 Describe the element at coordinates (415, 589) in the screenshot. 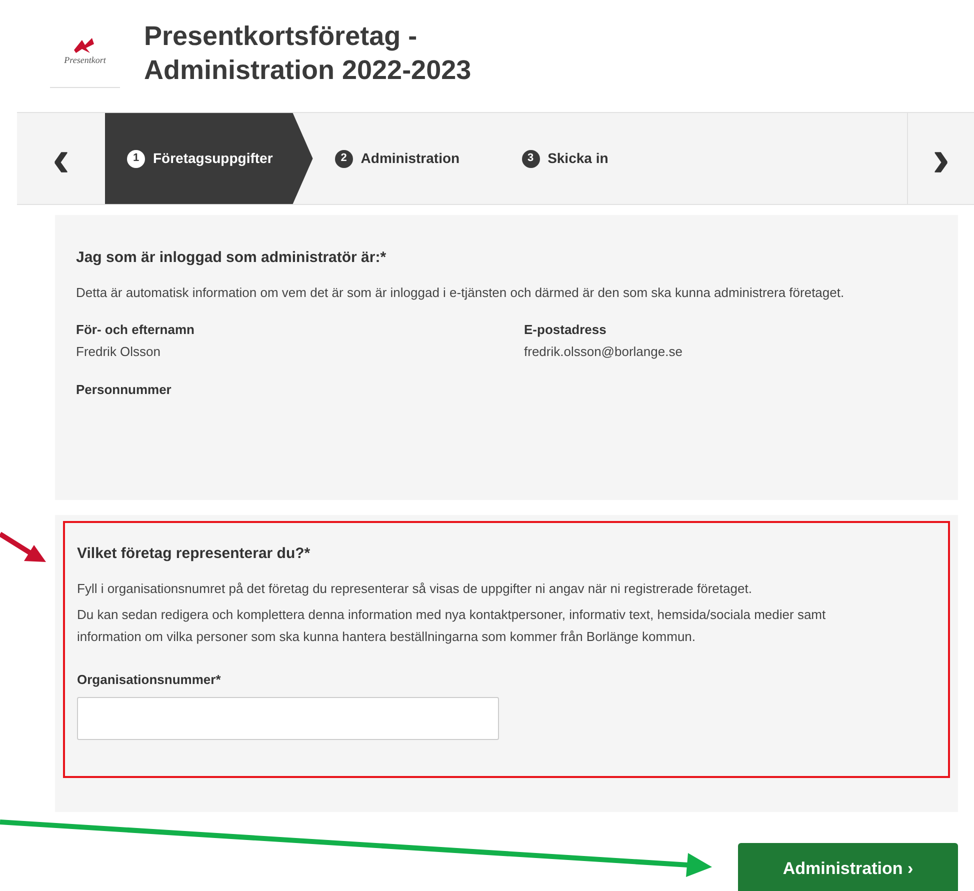

I see `section-description: Fyll i organisationsnumret på det företag du representerar så visas de uppgifter ni angav när ni registrerade företaget.` at that location.